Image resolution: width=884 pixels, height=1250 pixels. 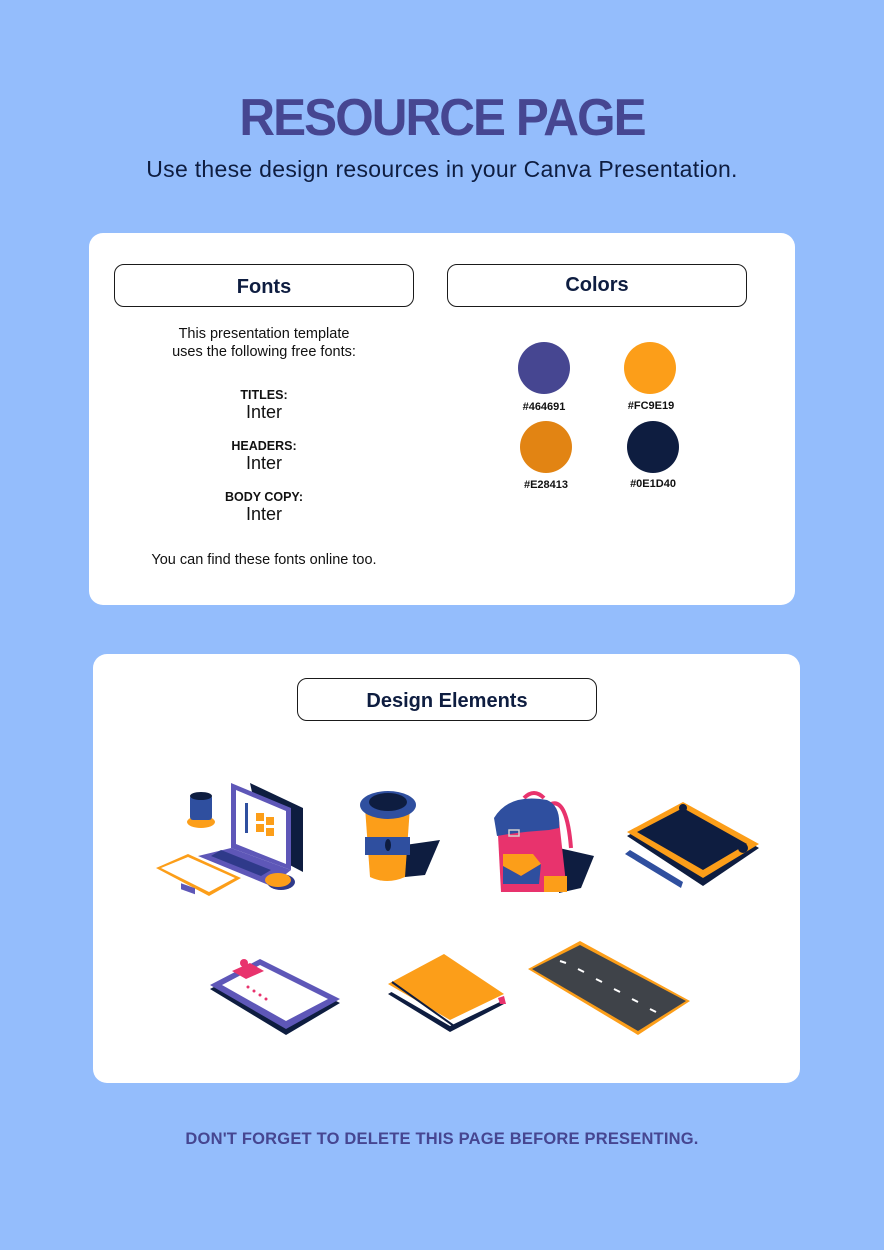 What do you see at coordinates (544, 843) in the screenshot?
I see `backpack-illustration` at bounding box center [544, 843].